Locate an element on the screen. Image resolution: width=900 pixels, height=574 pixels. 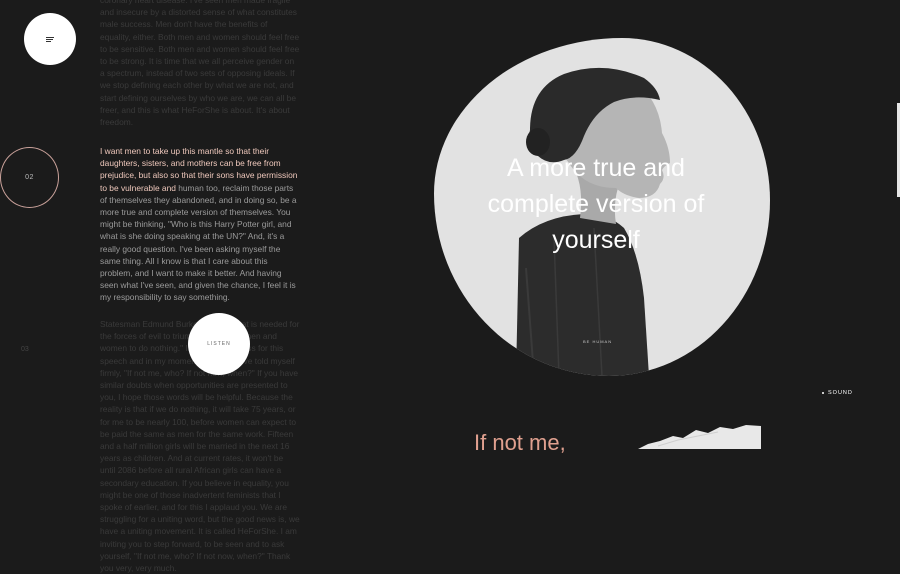
section-number: 02 is located at coordinates (29, 177).